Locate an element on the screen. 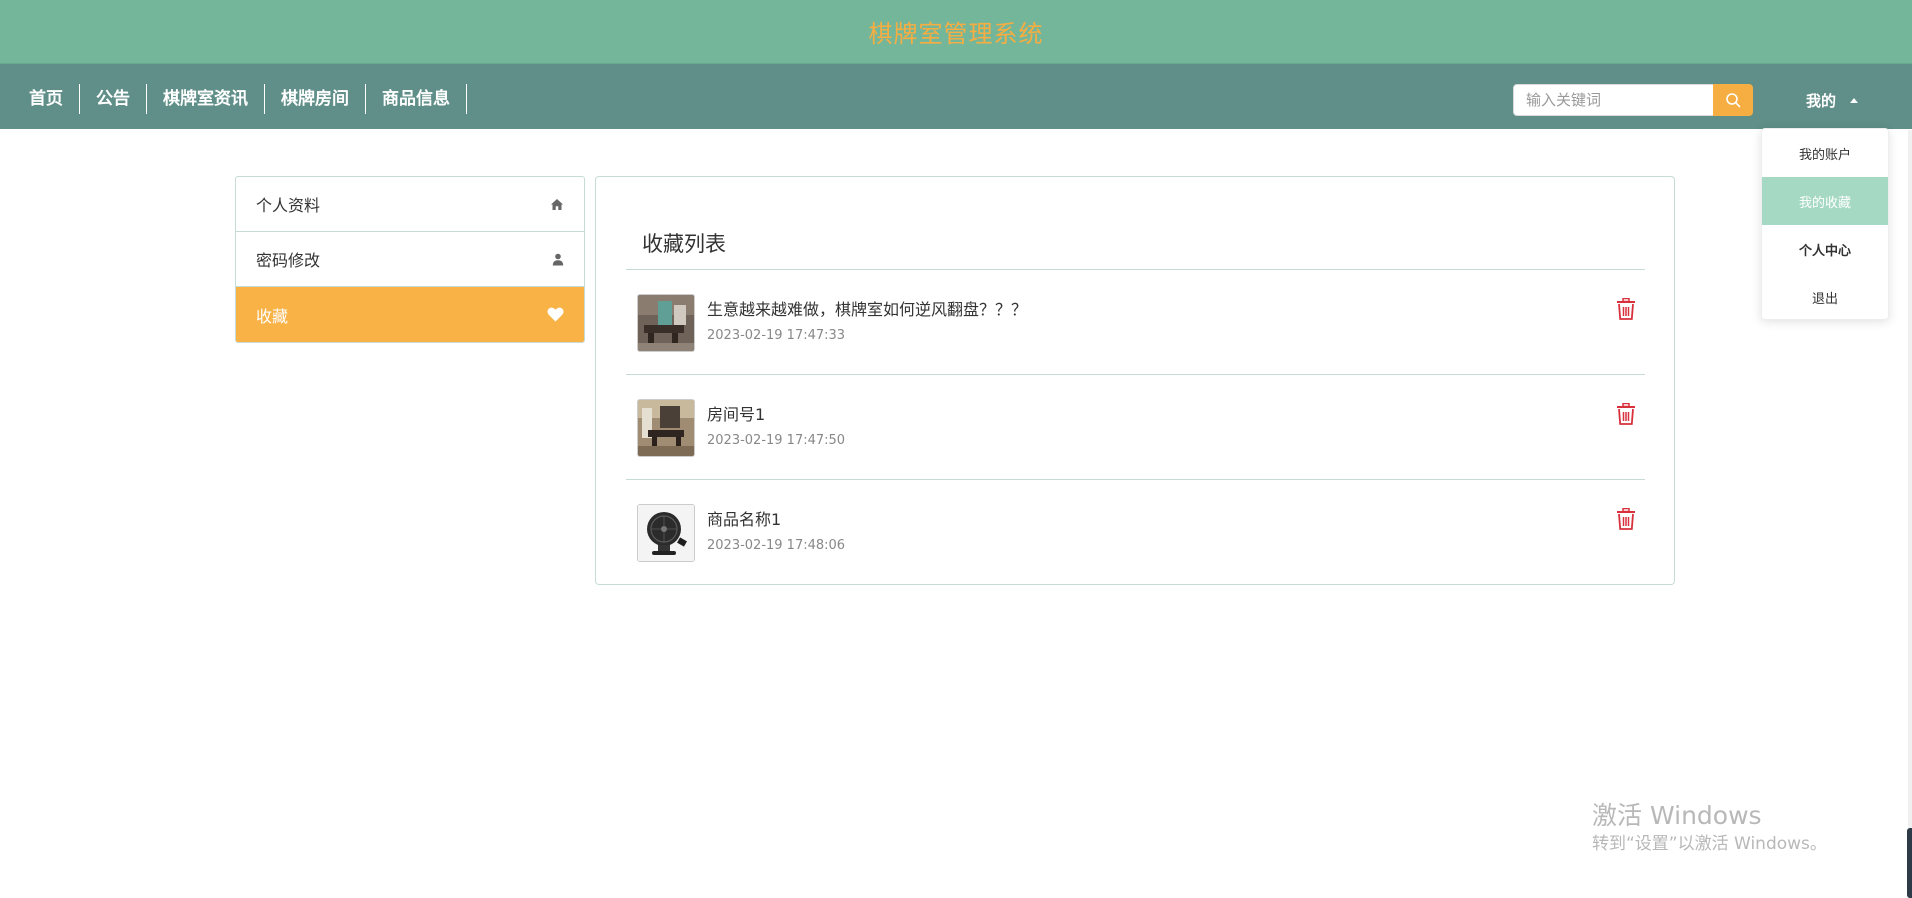  sidebar-item-profile: 个人资料 is located at coordinates (410, 204).